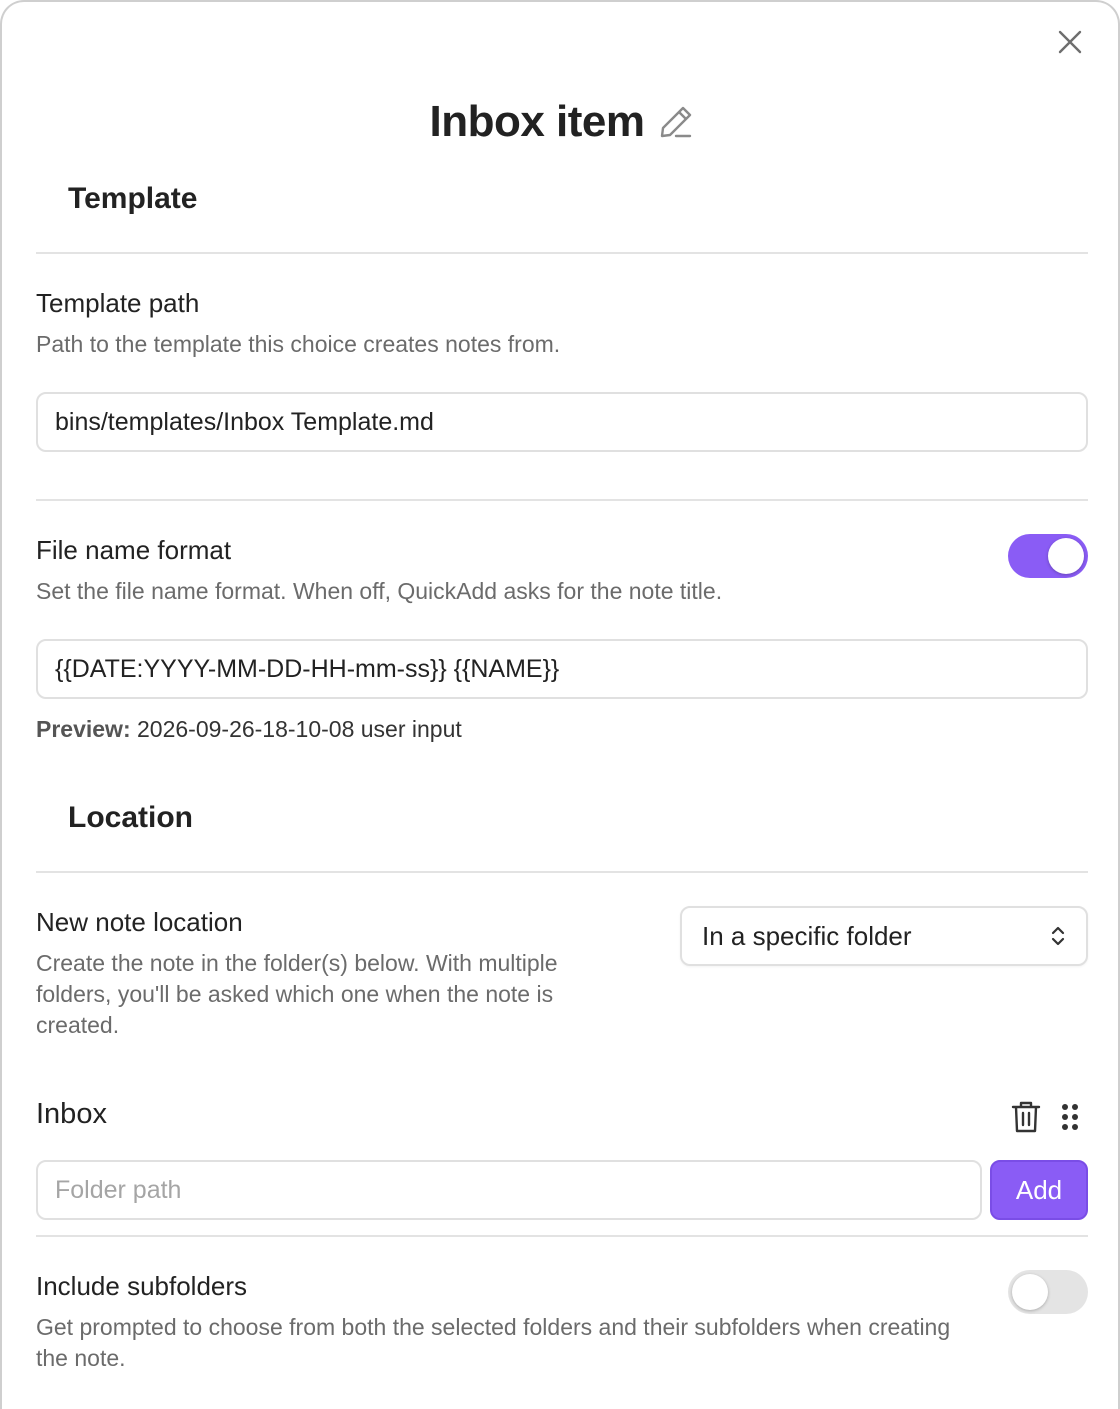 This screenshot has height=1409, width=1120. I want to click on dialog-title: Inbox item, so click(537, 121).